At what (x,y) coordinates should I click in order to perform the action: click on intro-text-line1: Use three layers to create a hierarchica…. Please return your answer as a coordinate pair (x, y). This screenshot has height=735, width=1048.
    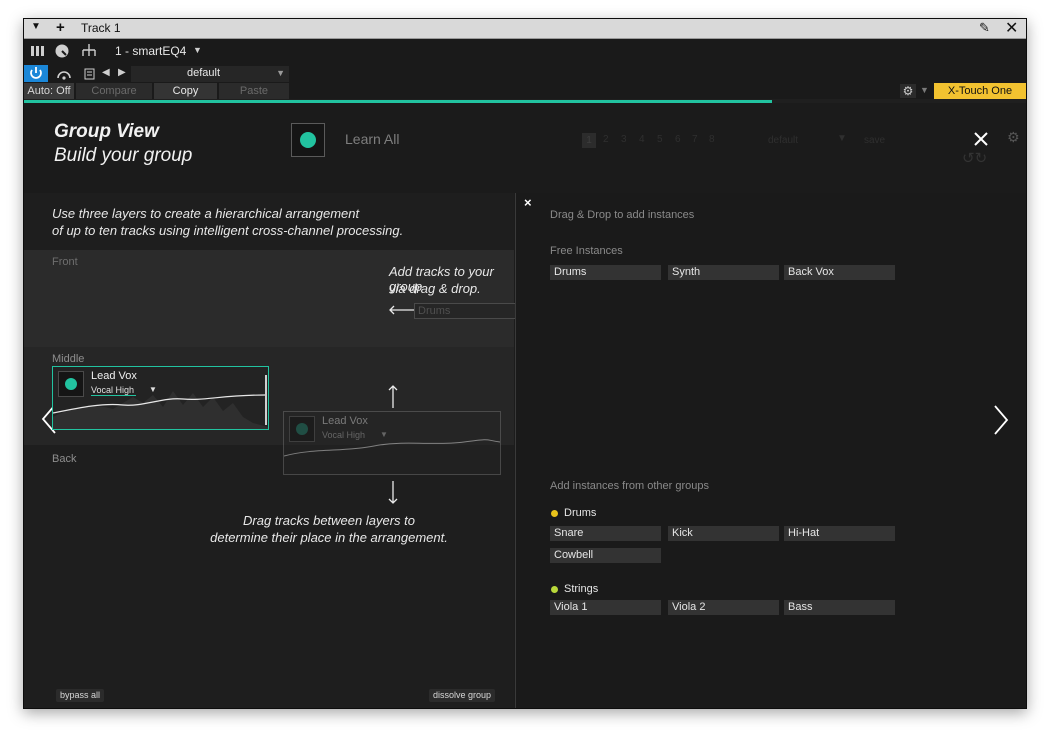
    Looking at the image, I should click on (206, 213).